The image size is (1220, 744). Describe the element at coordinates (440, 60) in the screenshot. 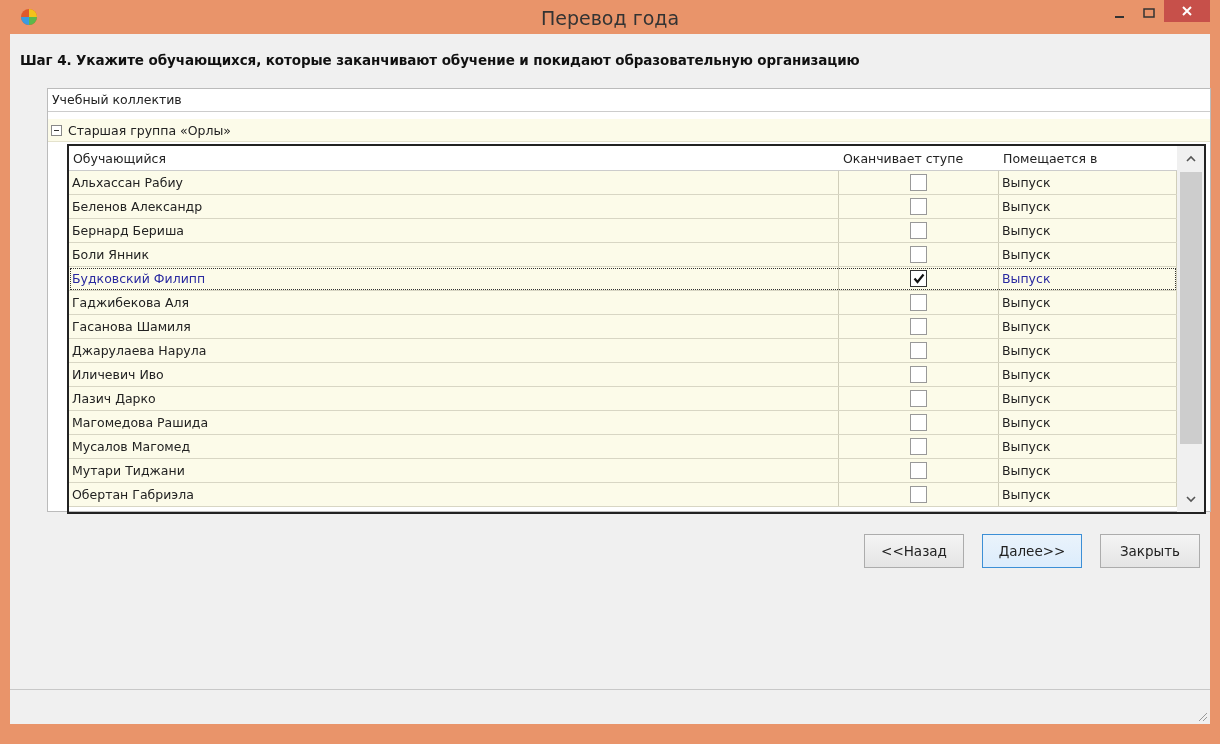

I see `step-heading: Шаг 4. Укажите обучающихся, которые заканчивают обучение и покидают образовательную организацию` at that location.